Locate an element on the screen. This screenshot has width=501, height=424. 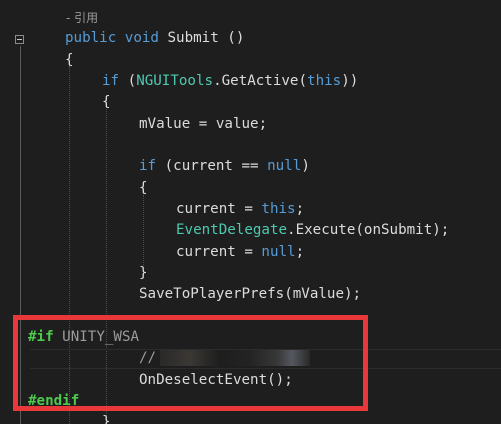
code-line-assign-mvalue: mValue = value; is located at coordinates (203, 124).